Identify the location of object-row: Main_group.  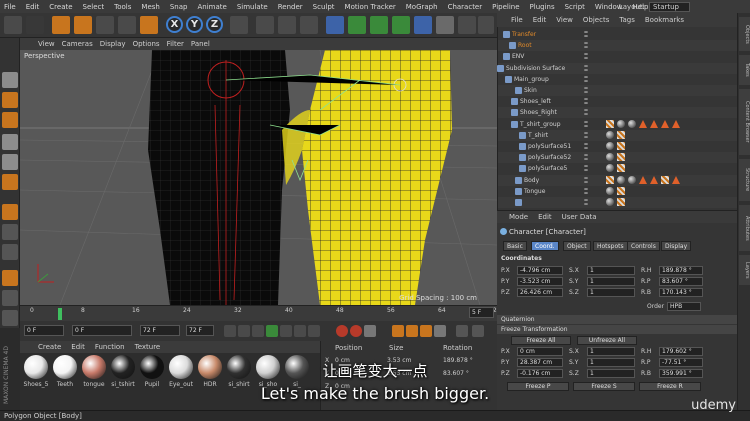
(618, 79).